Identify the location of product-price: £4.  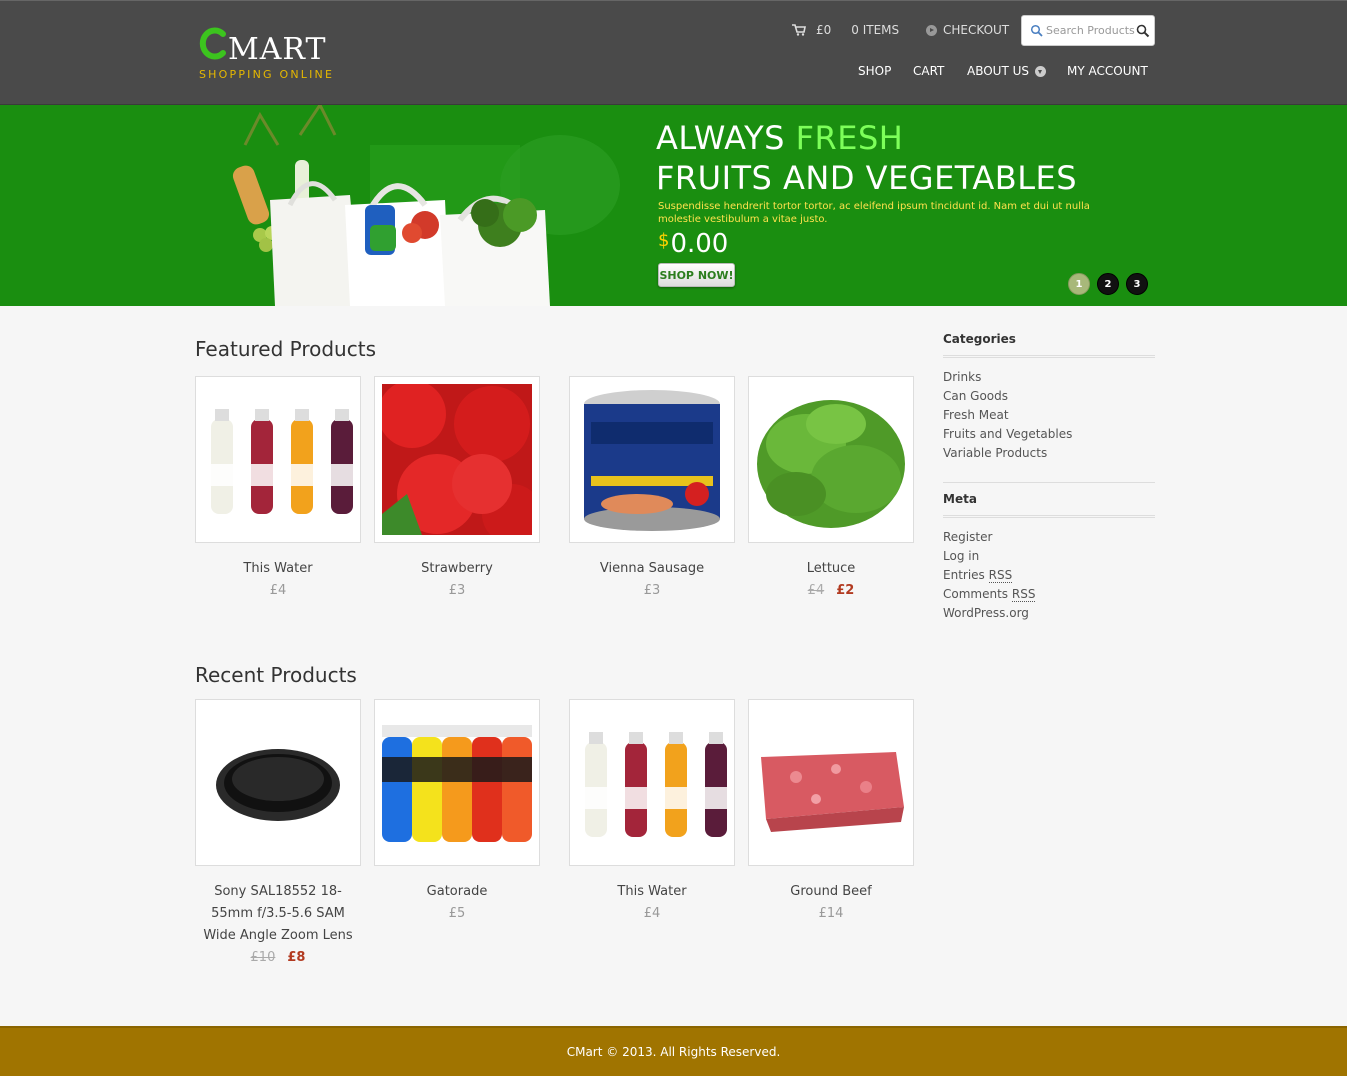
(652, 914).